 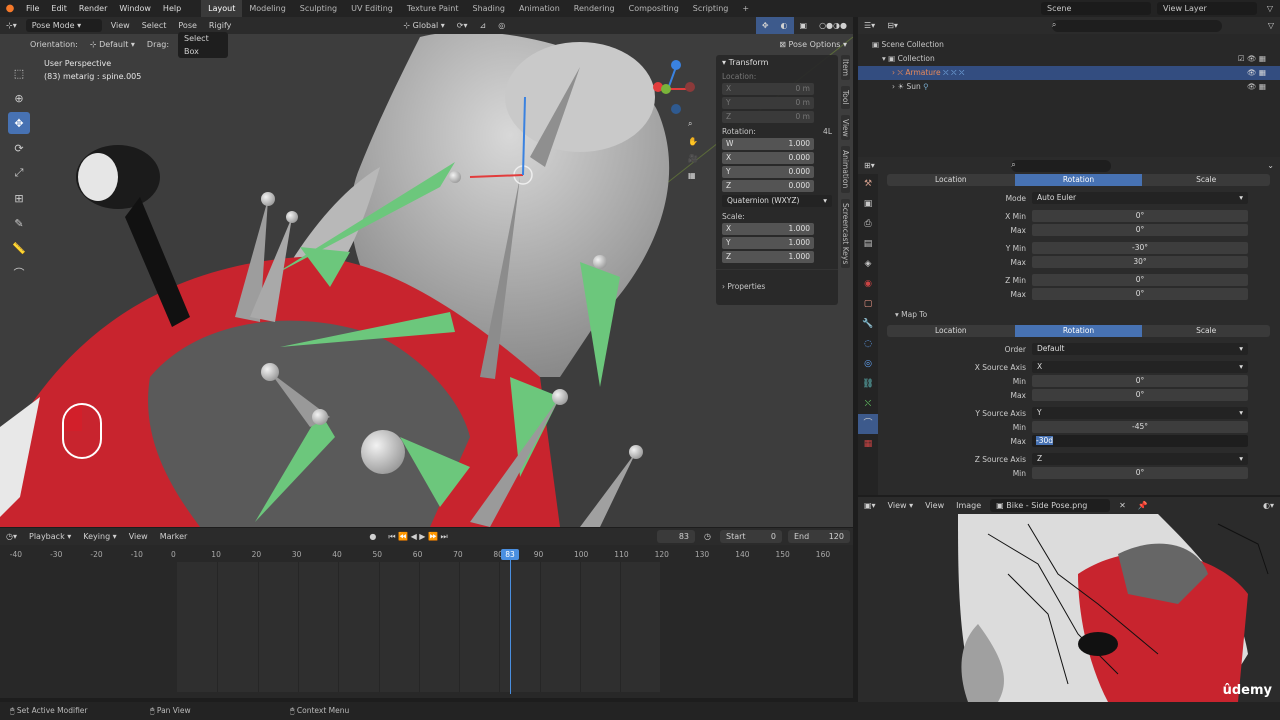 I want to click on properties-search-input: ⌕, so click(x=1061, y=165).